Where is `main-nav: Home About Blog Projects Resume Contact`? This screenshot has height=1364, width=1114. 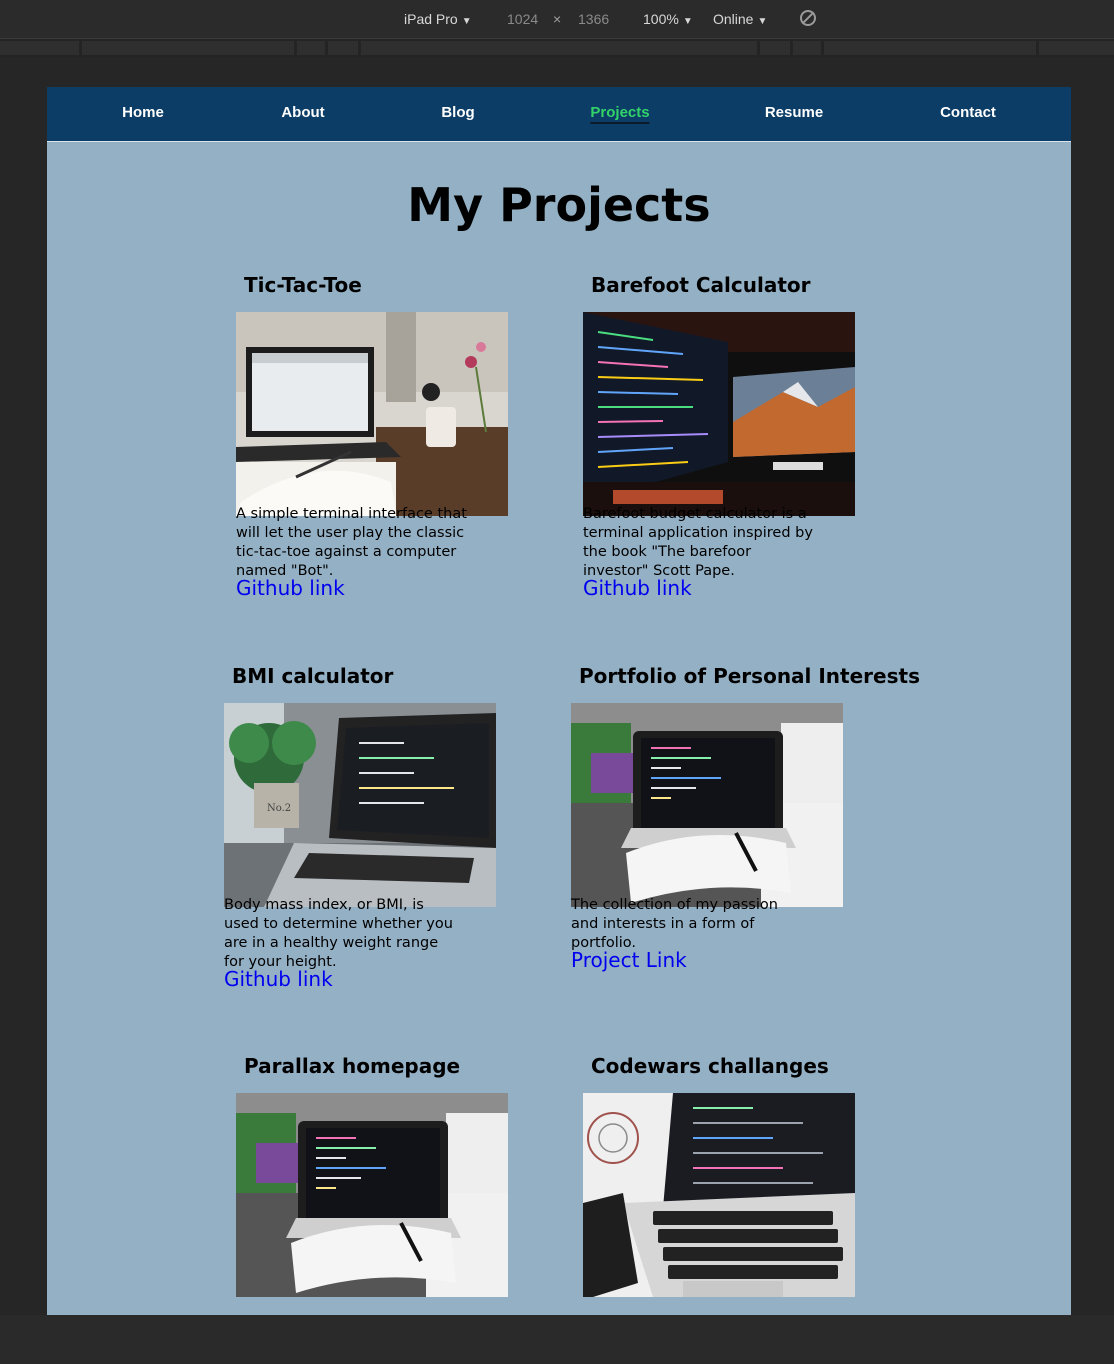 main-nav: Home About Blog Projects Resume Contact is located at coordinates (559, 114).